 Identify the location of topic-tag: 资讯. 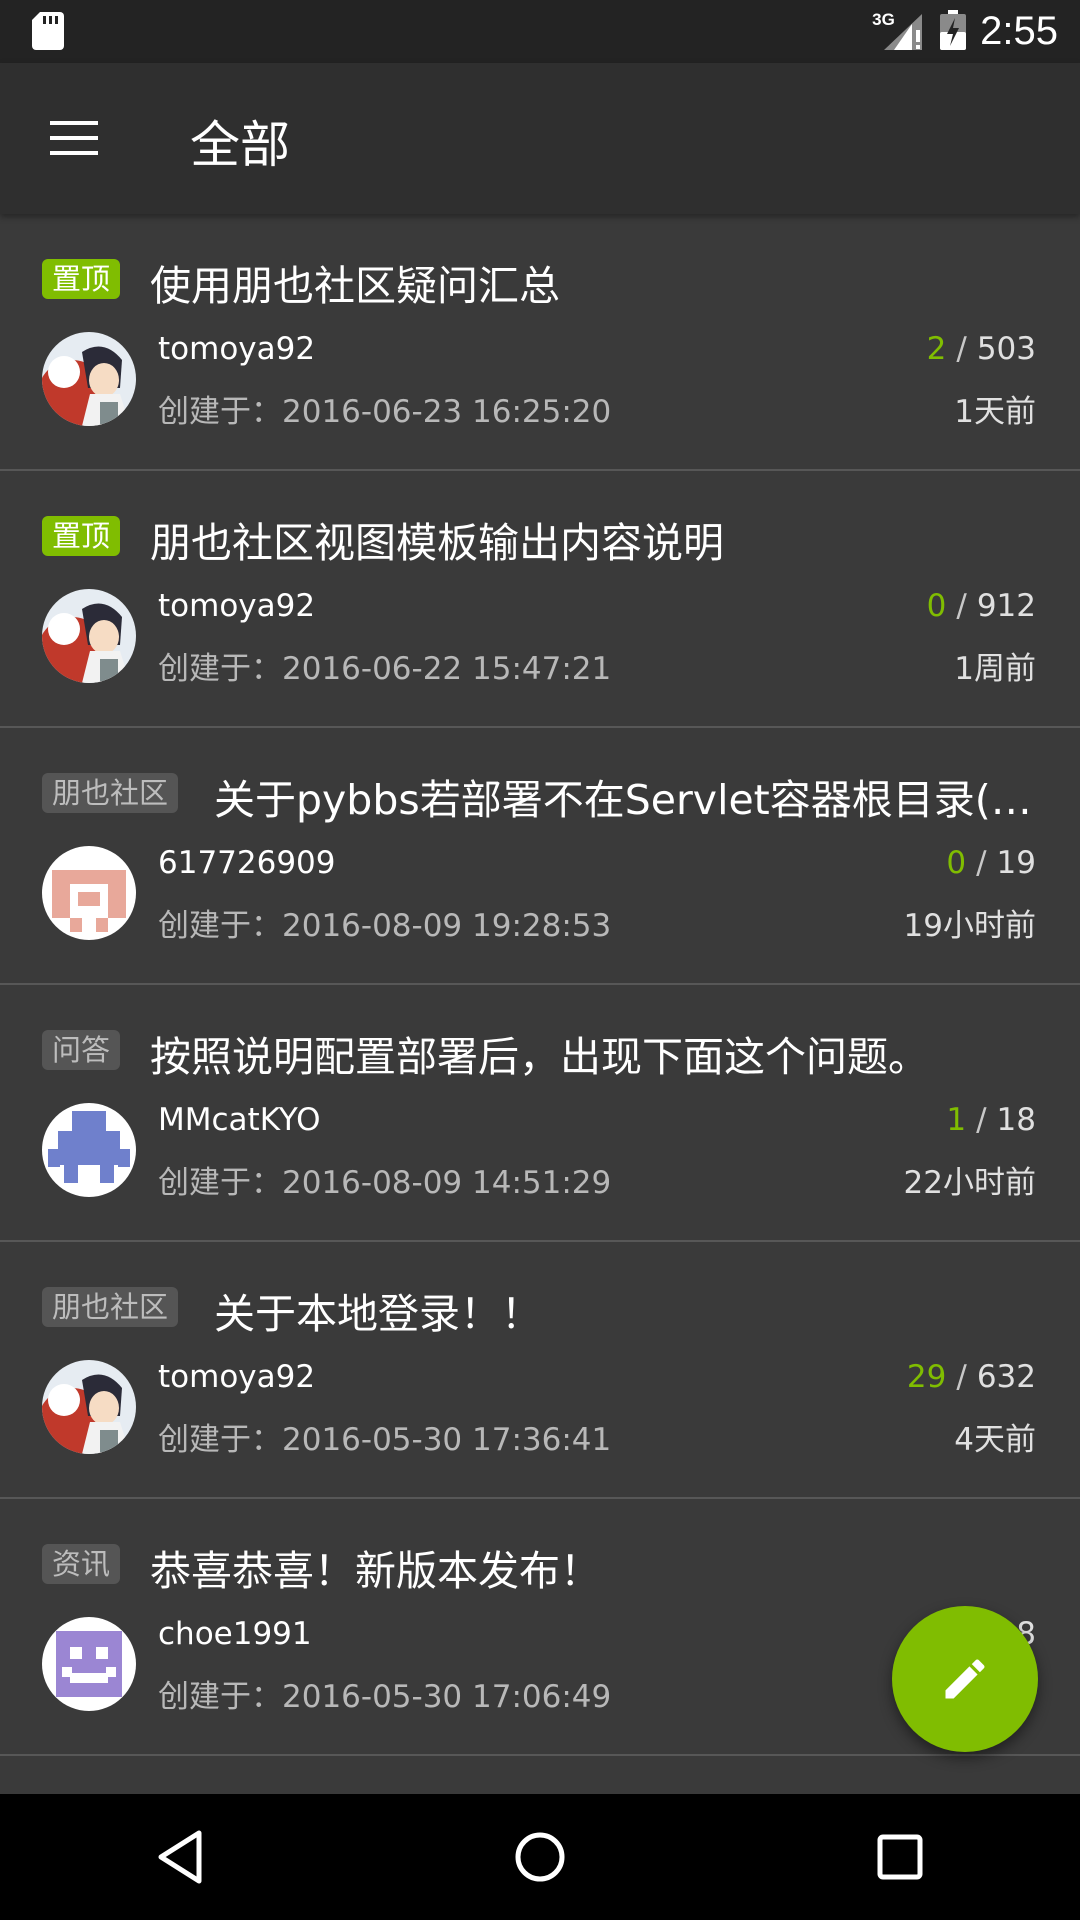
(81, 1564).